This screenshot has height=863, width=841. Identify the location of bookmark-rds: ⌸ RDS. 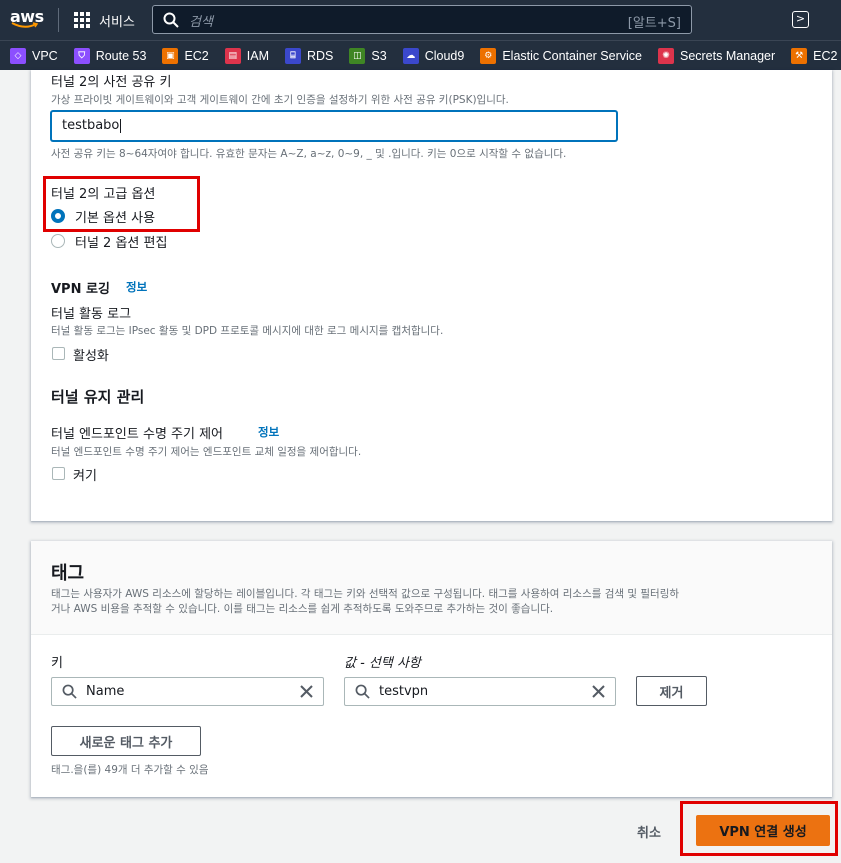
(309, 55).